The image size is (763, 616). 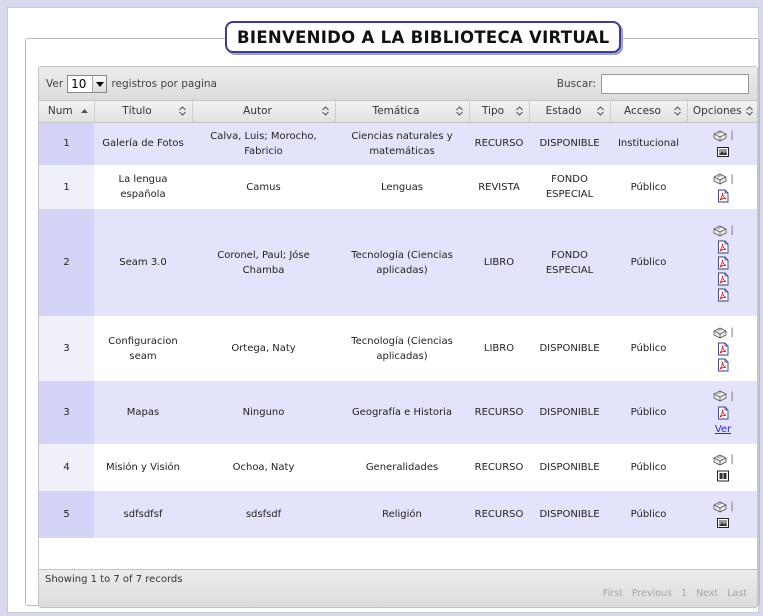 What do you see at coordinates (613, 593) in the screenshot?
I see `first-page-button: First` at bounding box center [613, 593].